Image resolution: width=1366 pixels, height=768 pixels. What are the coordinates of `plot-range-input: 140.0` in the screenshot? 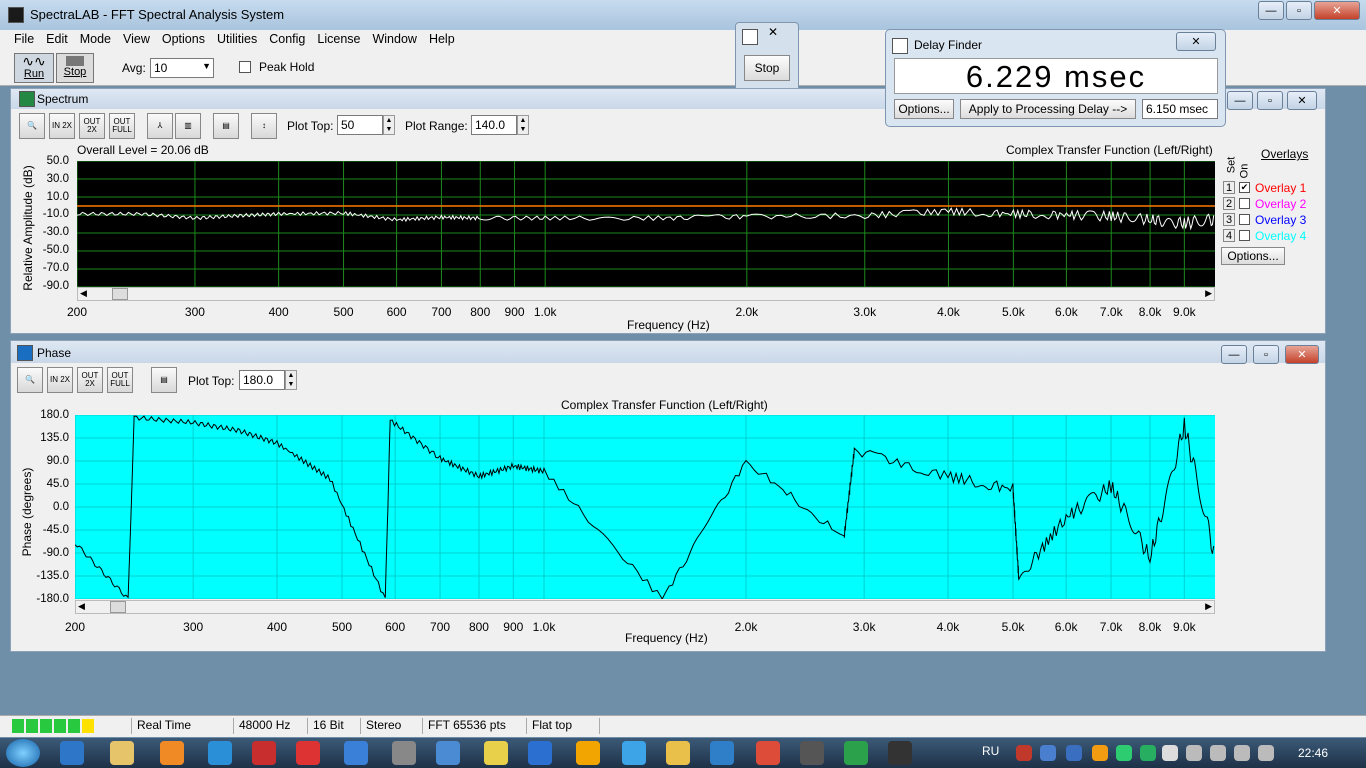 It's located at (494, 125).